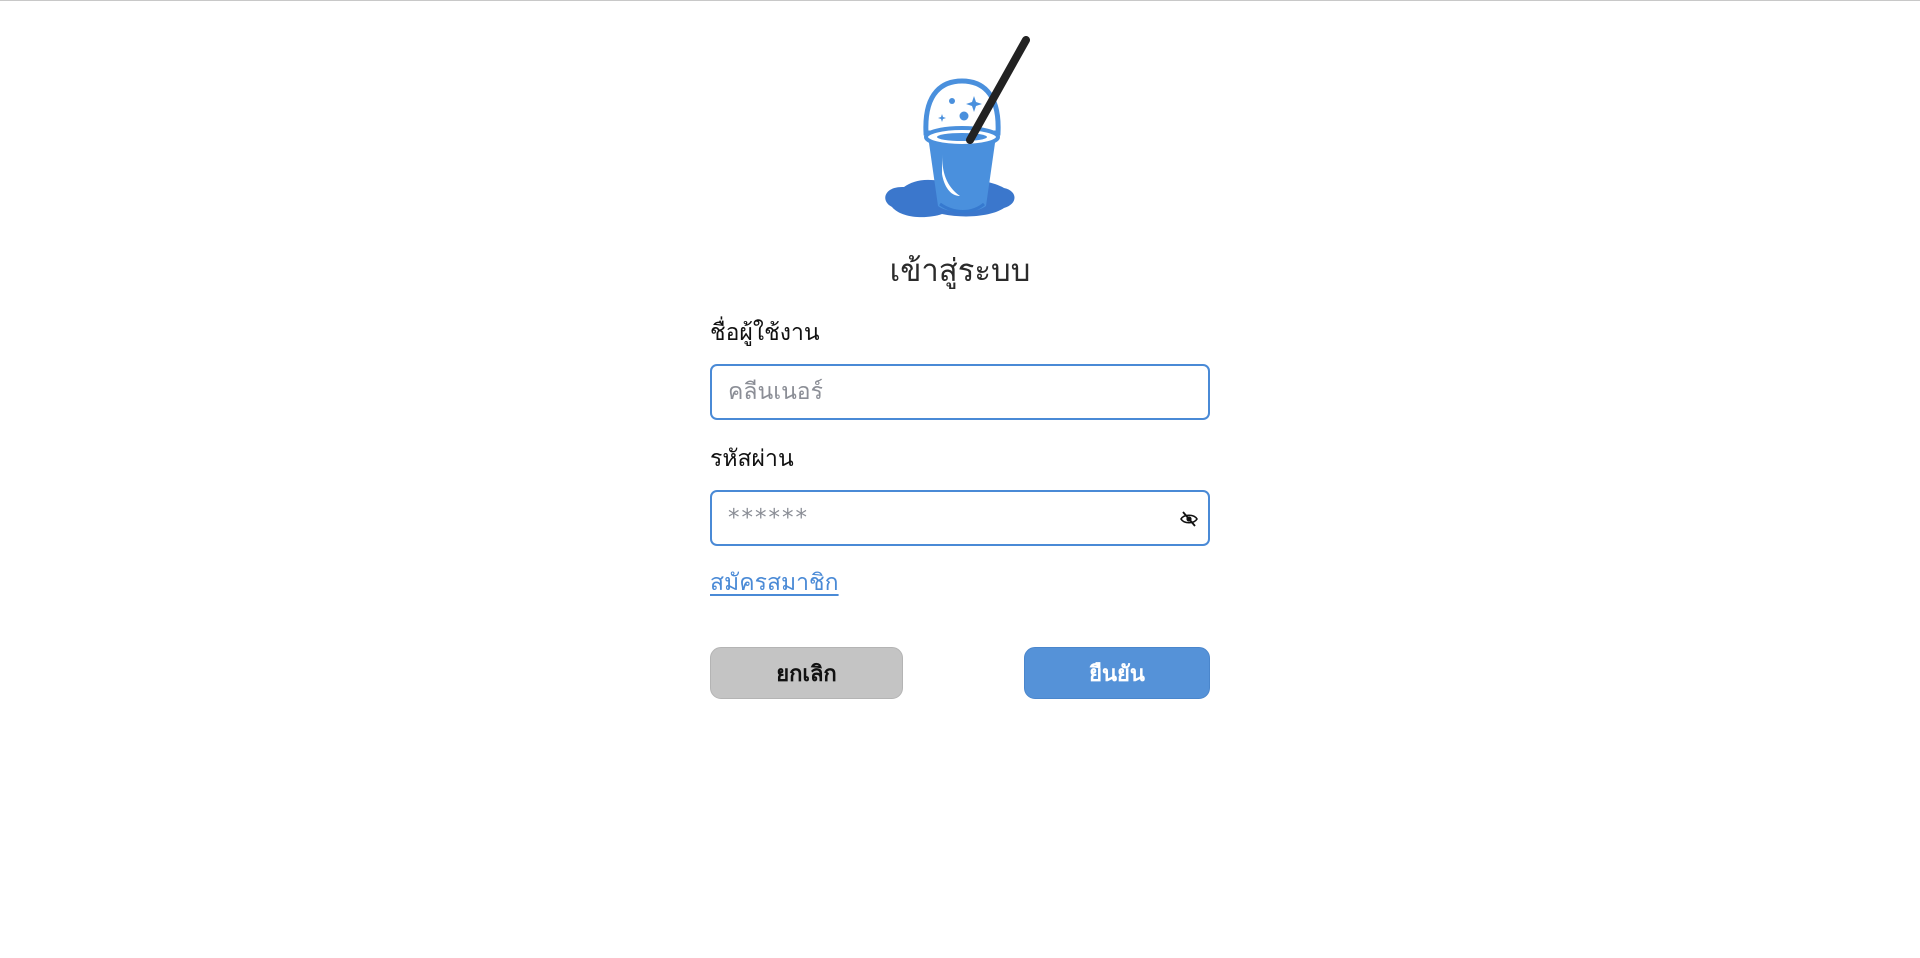 The image size is (1920, 958). I want to click on password-input, so click(960, 518).